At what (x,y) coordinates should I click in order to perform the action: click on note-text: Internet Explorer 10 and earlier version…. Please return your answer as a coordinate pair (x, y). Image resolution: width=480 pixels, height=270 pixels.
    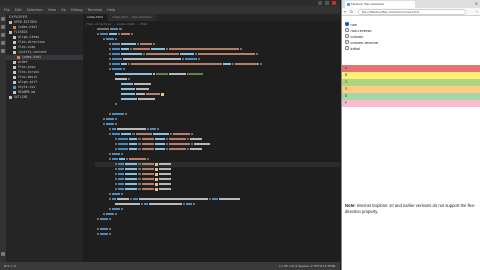
    Looking at the image, I should click on (410, 208).